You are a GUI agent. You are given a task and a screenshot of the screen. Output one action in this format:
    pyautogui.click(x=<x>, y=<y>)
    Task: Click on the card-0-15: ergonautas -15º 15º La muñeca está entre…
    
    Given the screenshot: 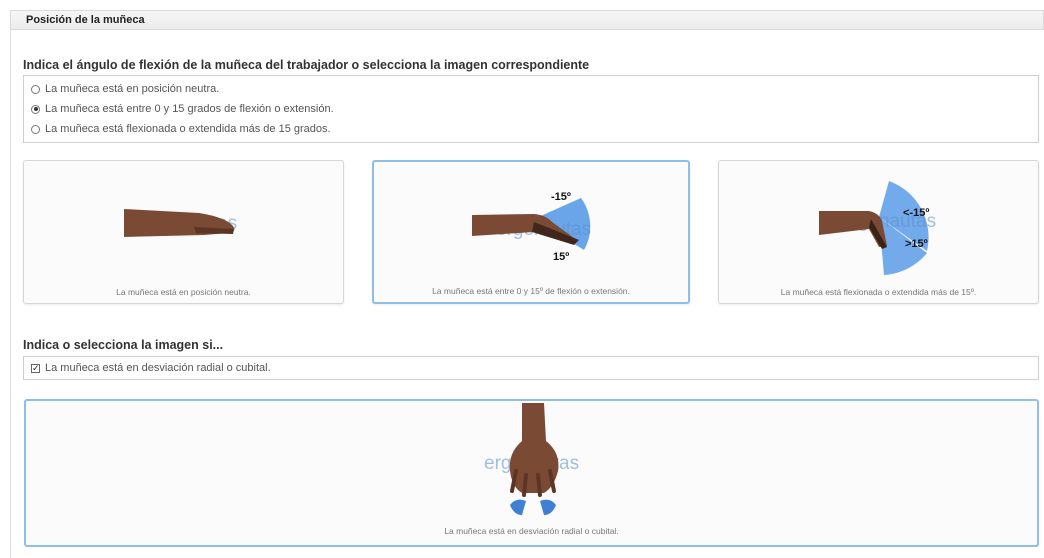 What is the action you would take?
    pyautogui.click(x=531, y=232)
    